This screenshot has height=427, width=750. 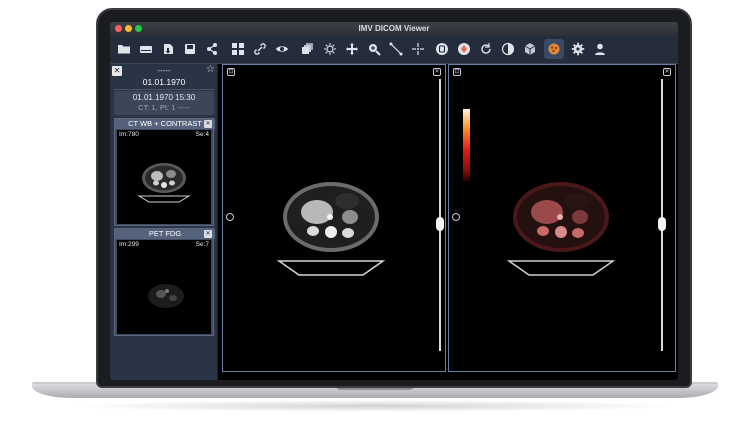 I want to click on layout-button, so click(x=238, y=49).